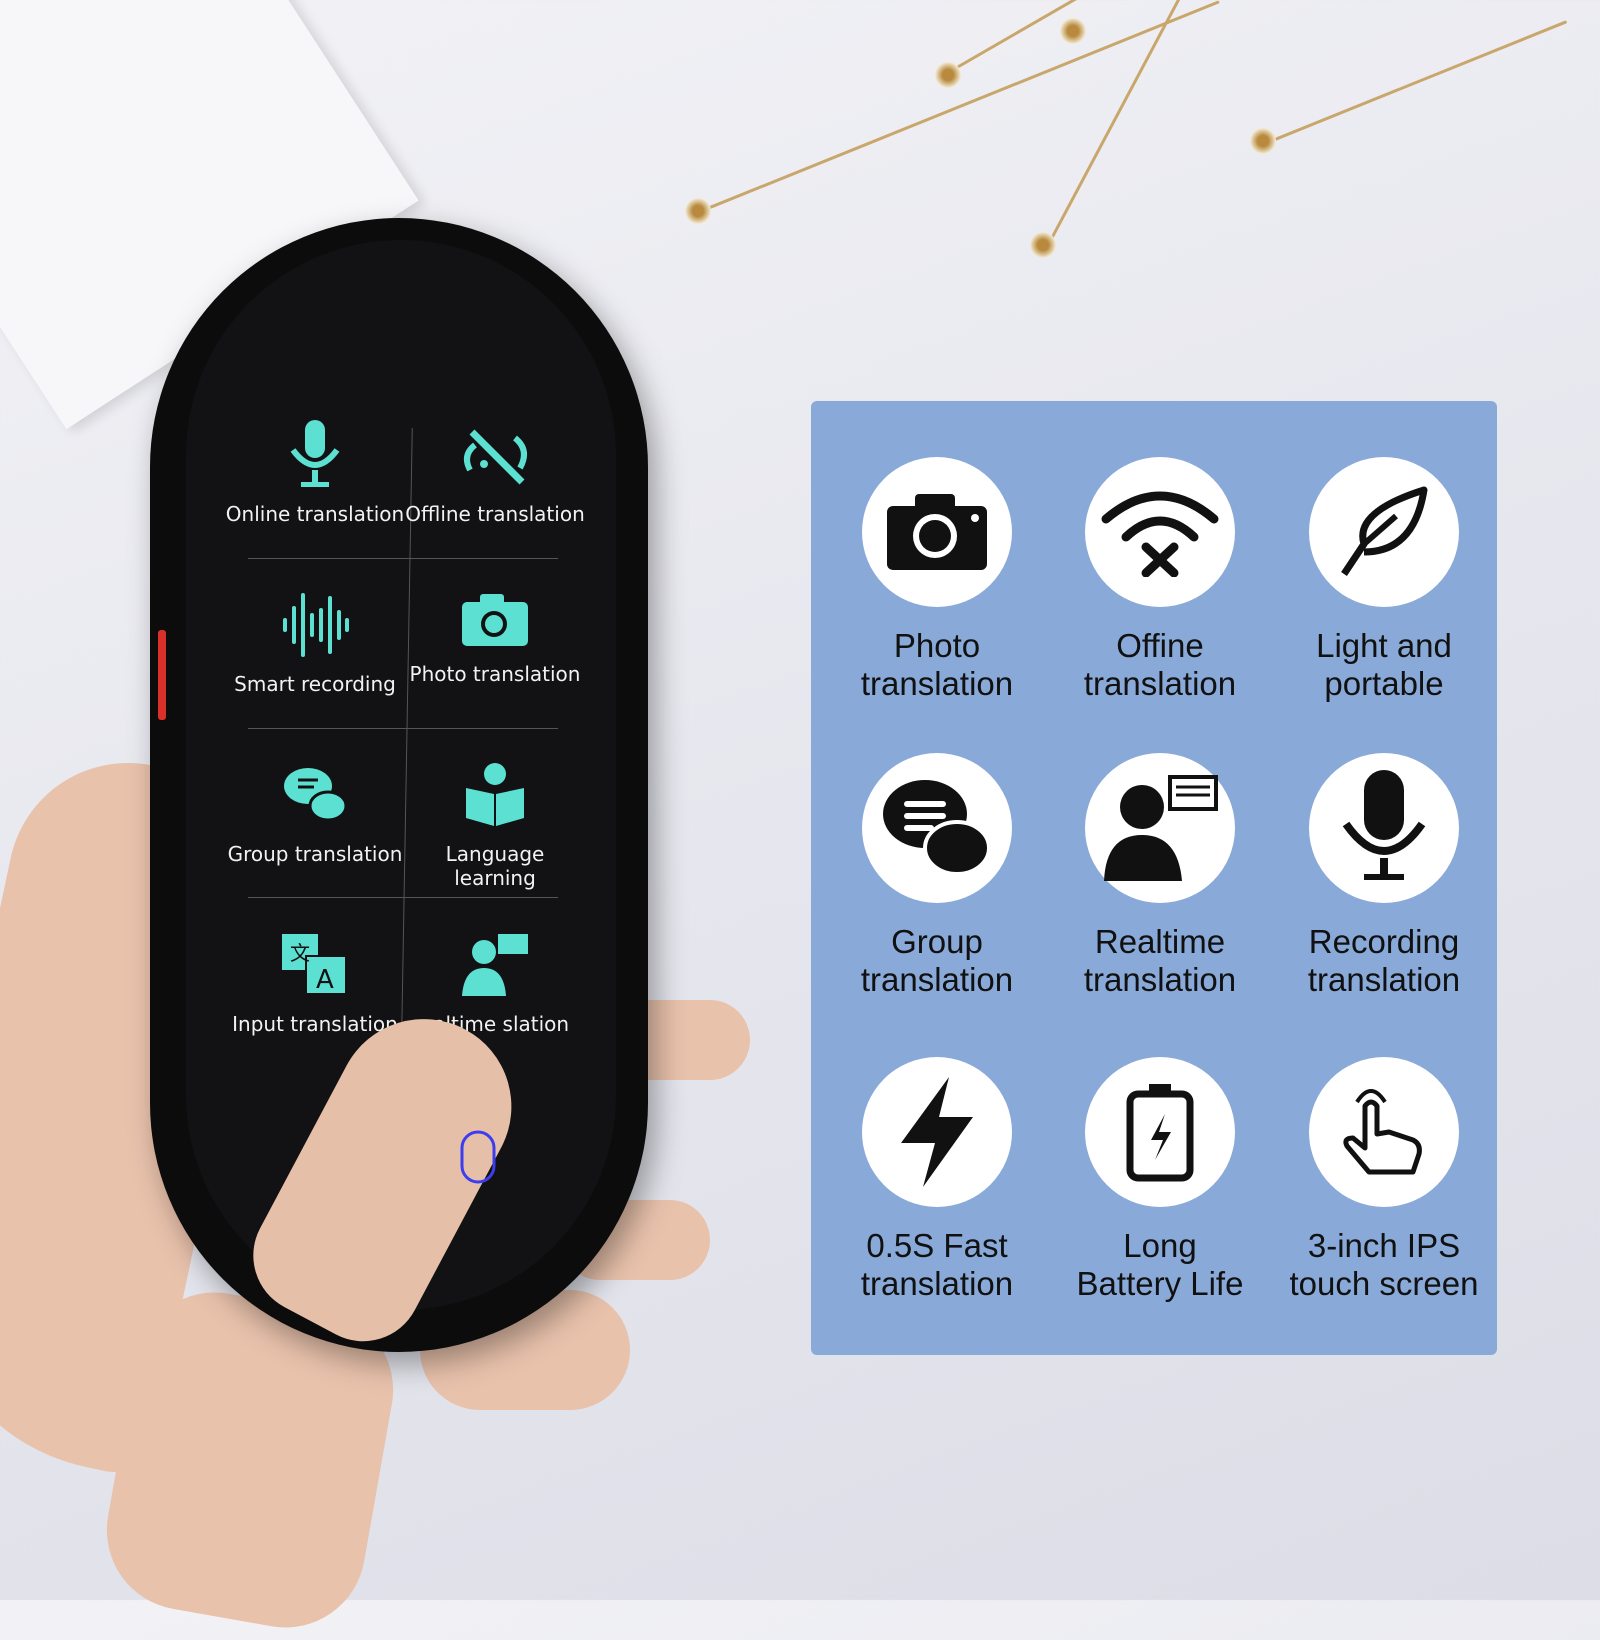 The width and height of the screenshot is (1600, 1640). I want to click on wifi-off-icon, so click(1160, 534).